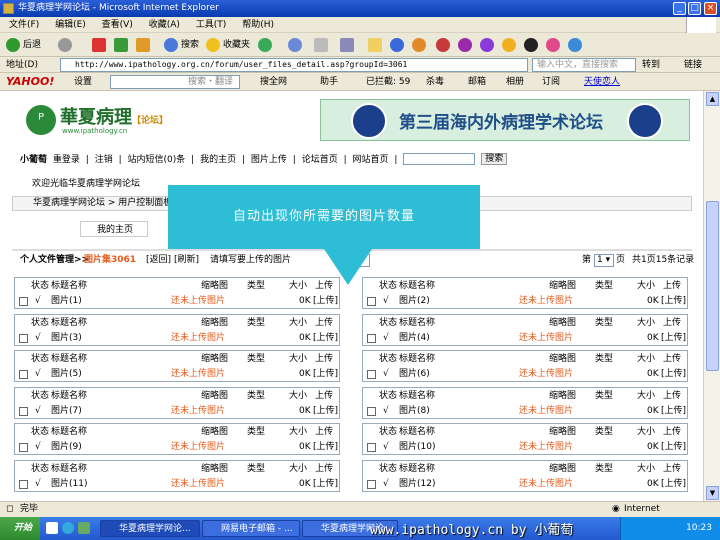 The image size is (720, 540). Describe the element at coordinates (602, 82) in the screenshot. I see `yahoo-tianshi: 天使恋人` at that location.